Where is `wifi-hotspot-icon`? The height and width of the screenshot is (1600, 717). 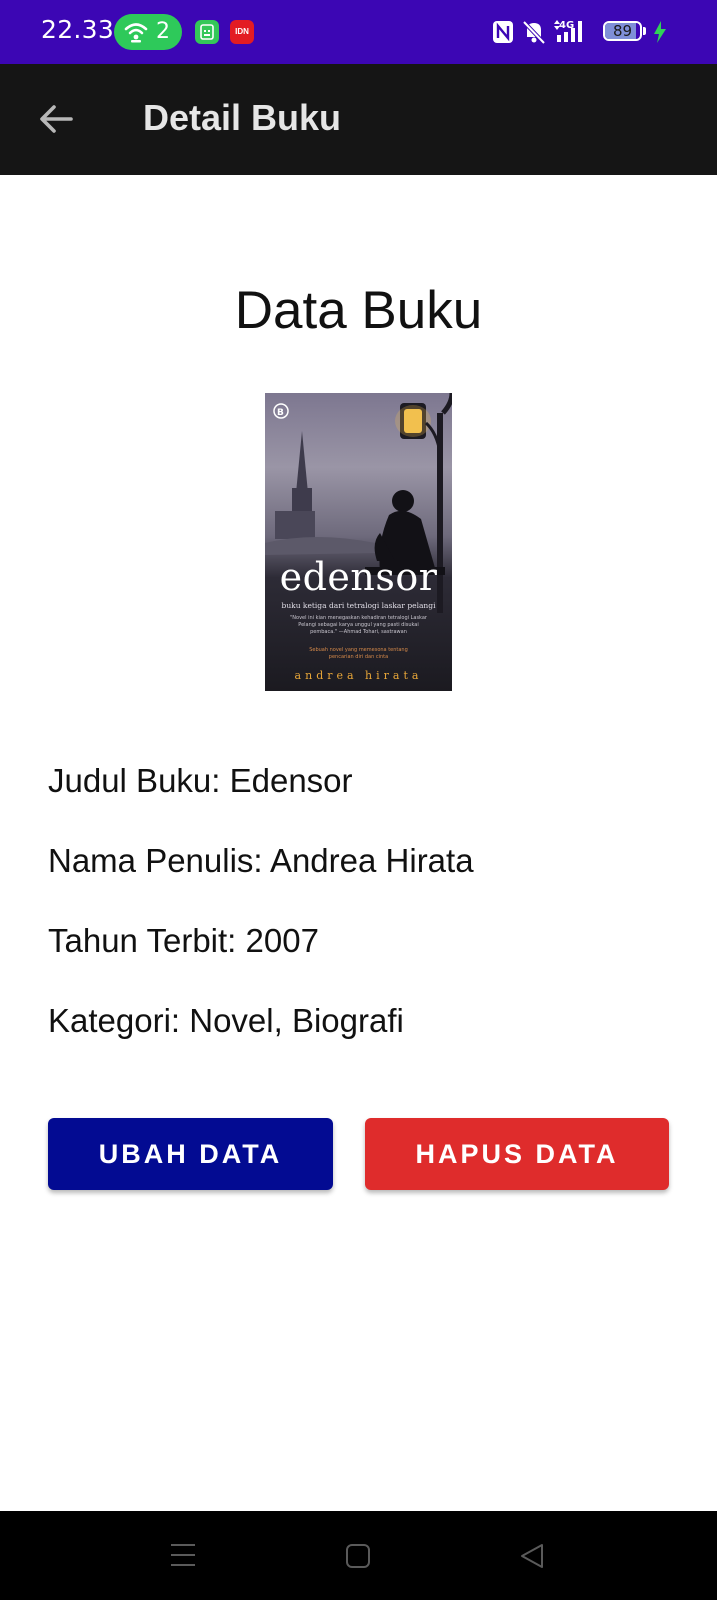
wifi-hotspot-icon is located at coordinates (136, 33).